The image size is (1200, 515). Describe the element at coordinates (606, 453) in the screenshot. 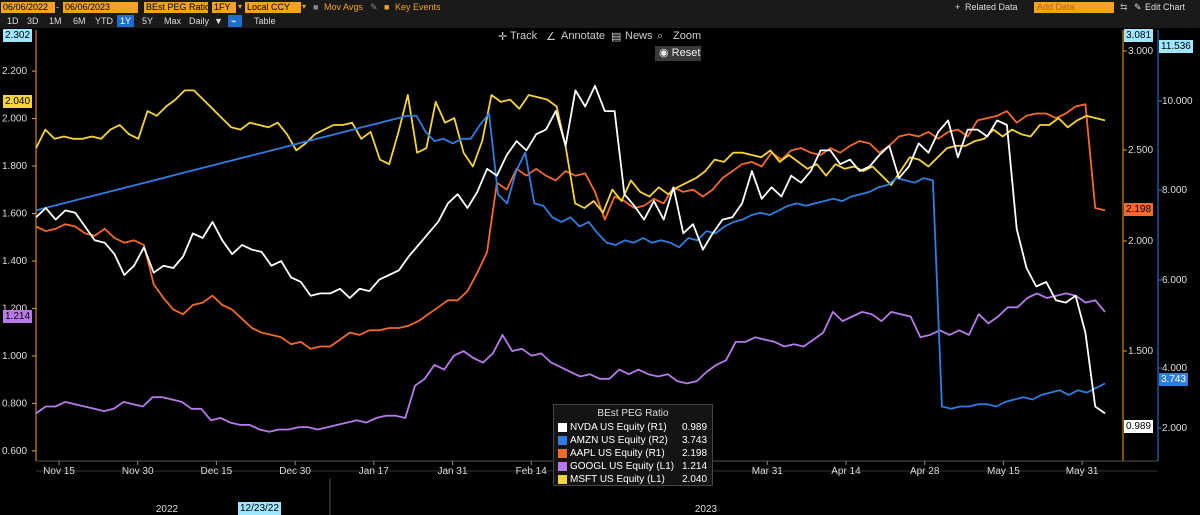

I see `legend-label: AAPL US Equity` at that location.